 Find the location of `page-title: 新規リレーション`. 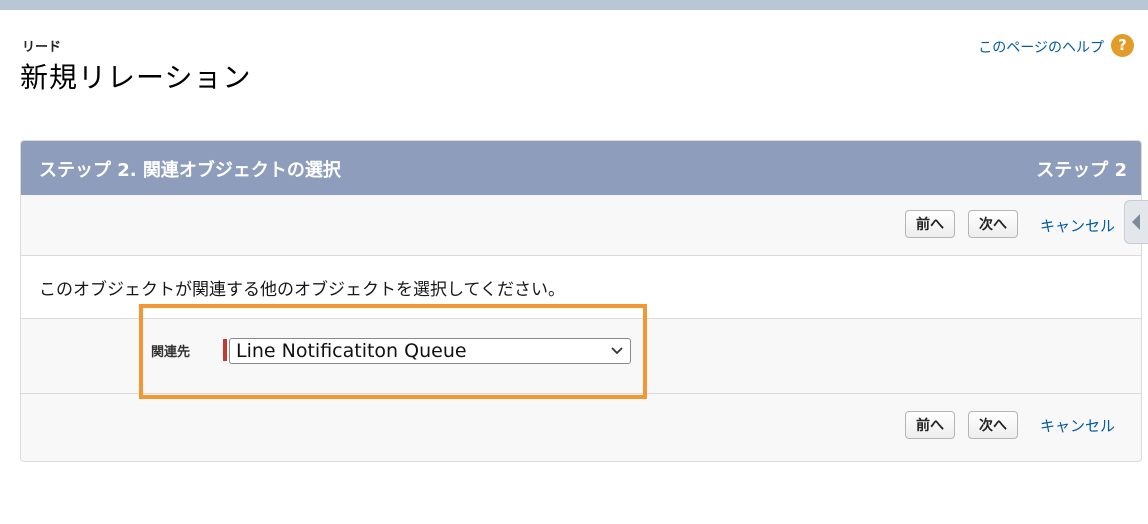

page-title: 新規リレーション is located at coordinates (136, 77).